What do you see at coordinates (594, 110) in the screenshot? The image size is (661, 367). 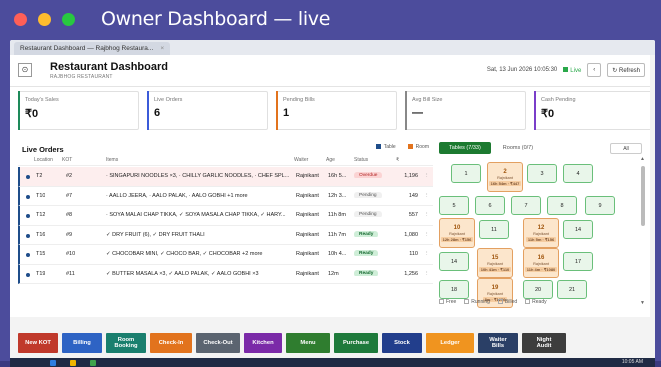 I see `kpi-cash-pending: Cash Pending ₹0` at bounding box center [594, 110].